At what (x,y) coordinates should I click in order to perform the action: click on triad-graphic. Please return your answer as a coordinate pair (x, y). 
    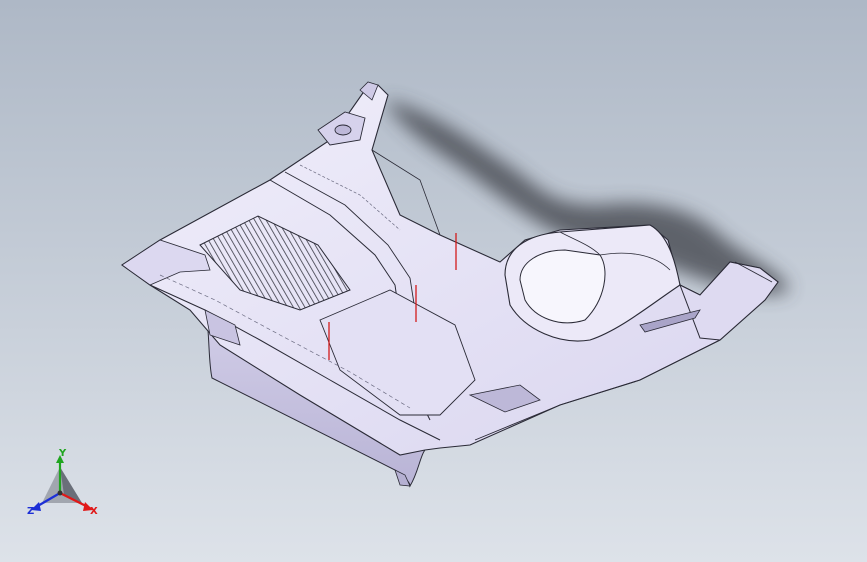
    Looking at the image, I should click on (62, 483).